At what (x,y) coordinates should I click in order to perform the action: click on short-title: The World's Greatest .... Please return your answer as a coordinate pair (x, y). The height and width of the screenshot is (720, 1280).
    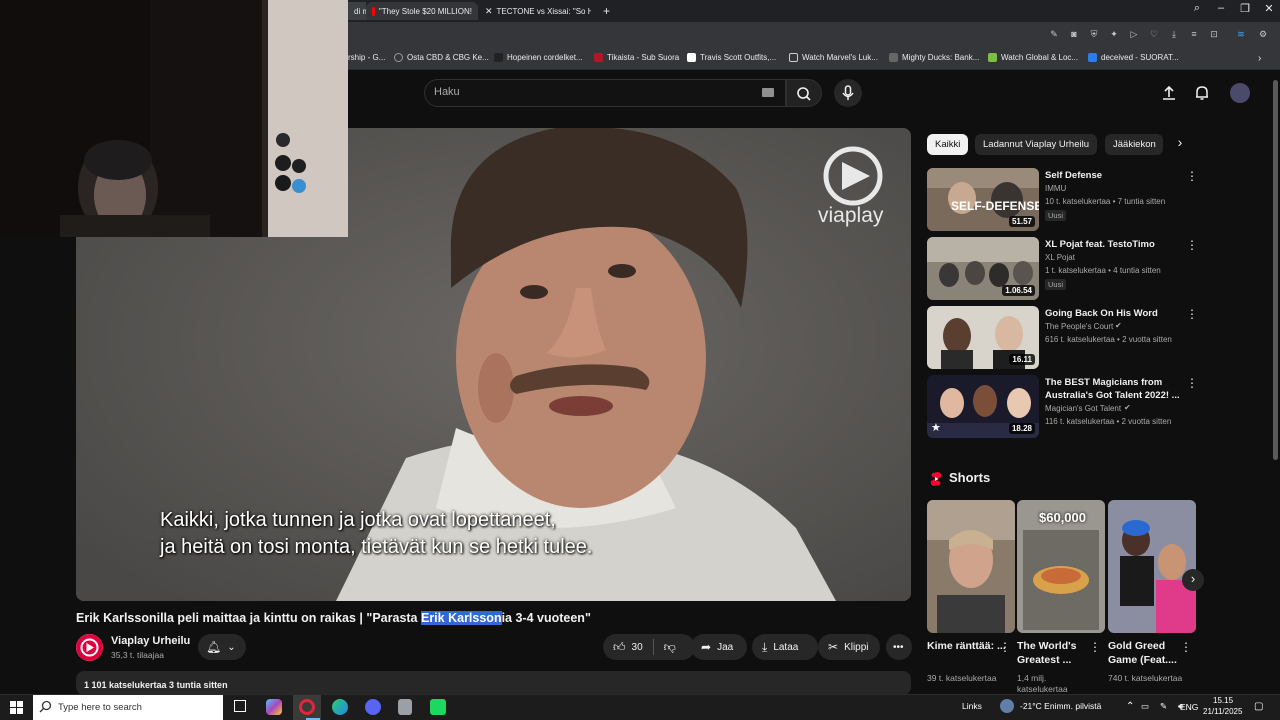
    Looking at the image, I should click on (1057, 653).